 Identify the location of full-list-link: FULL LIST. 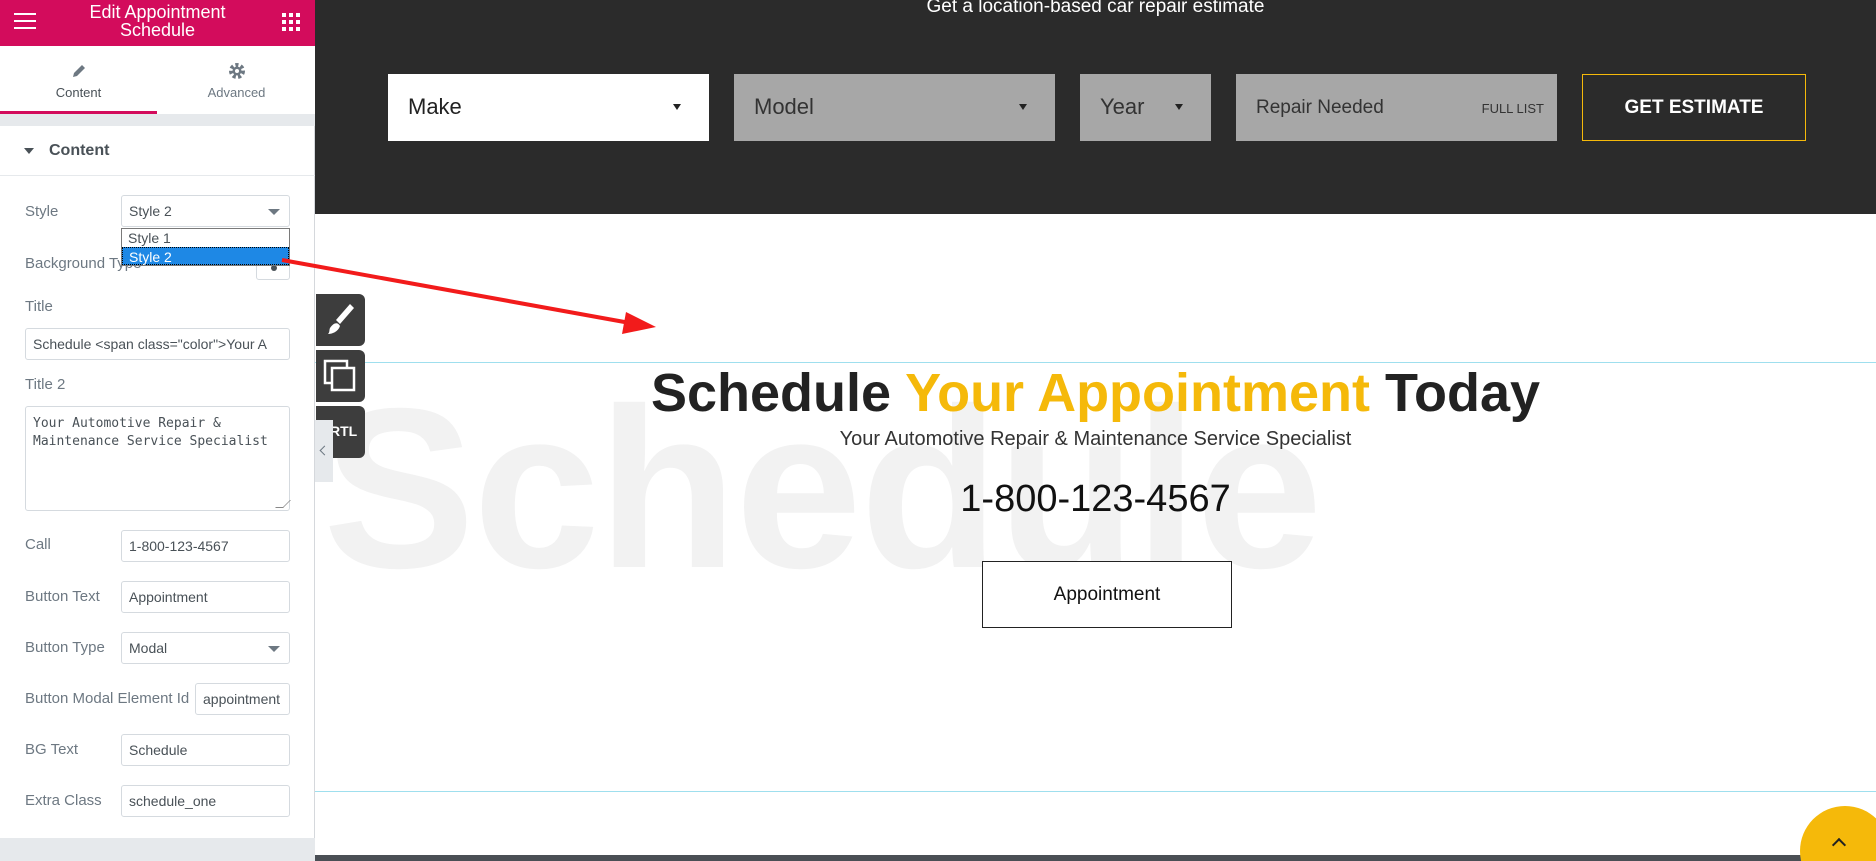
(1513, 108).